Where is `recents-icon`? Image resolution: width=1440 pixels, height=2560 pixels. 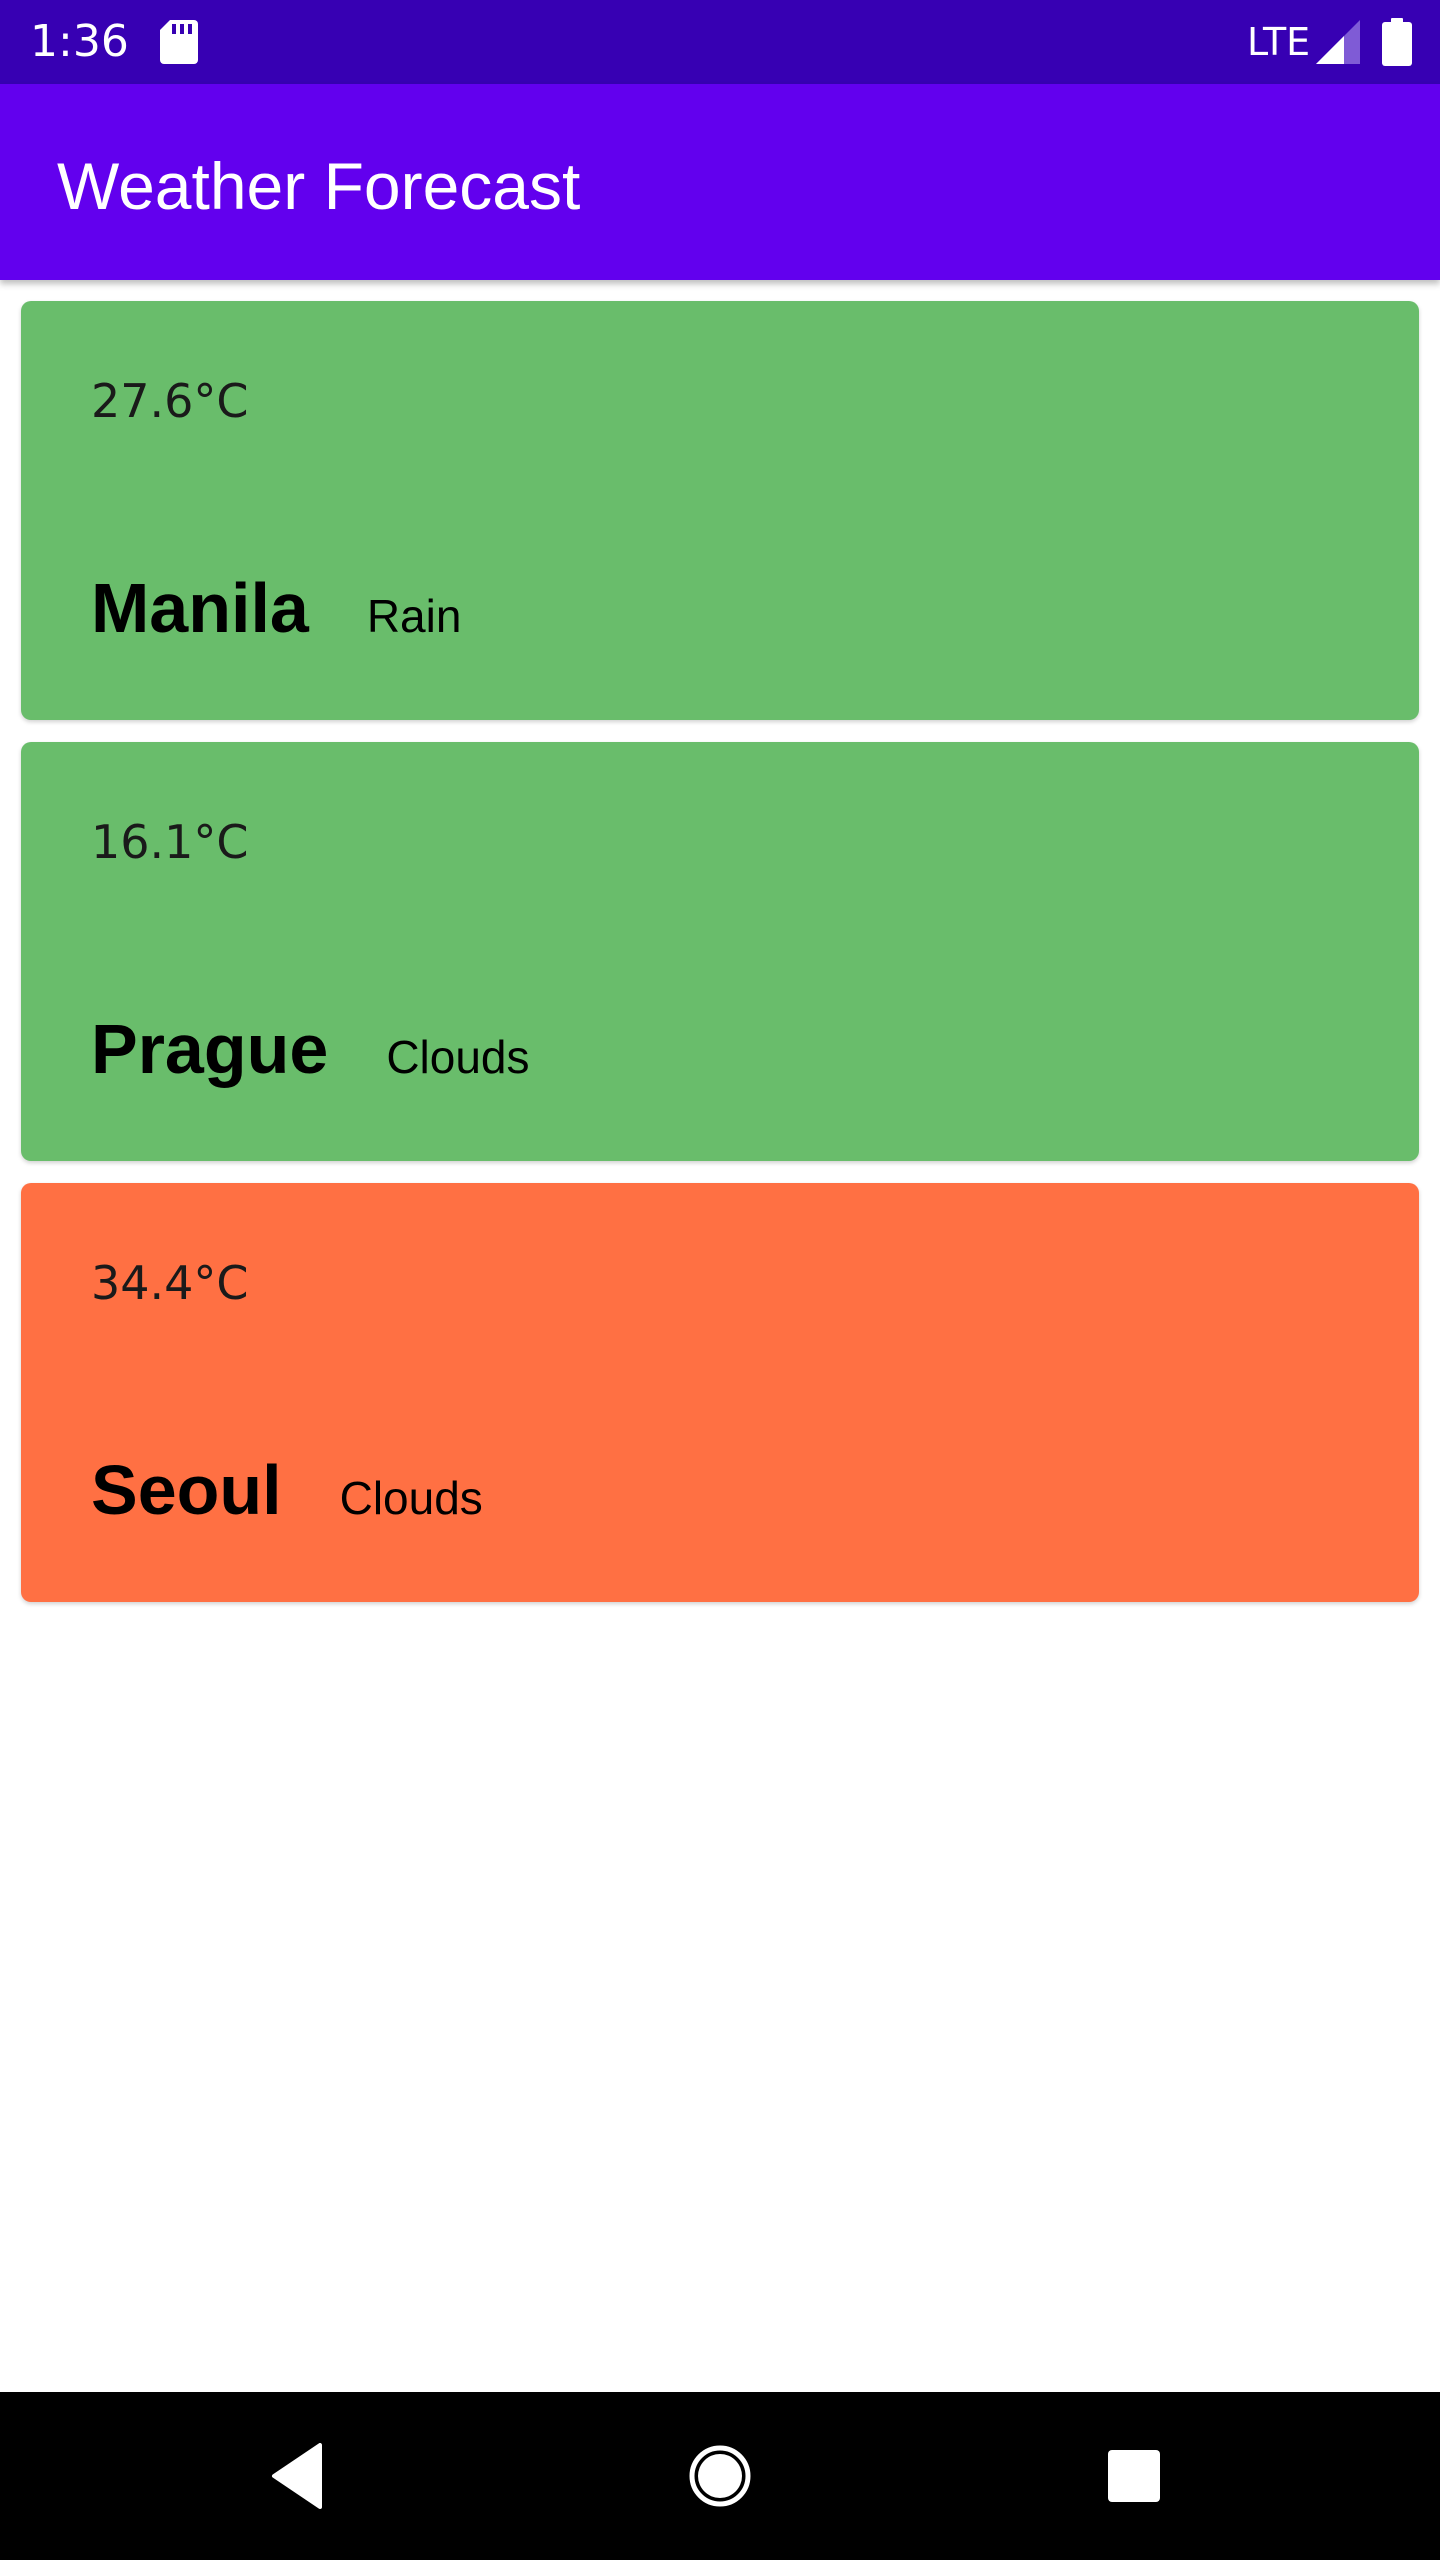 recents-icon is located at coordinates (1134, 2476).